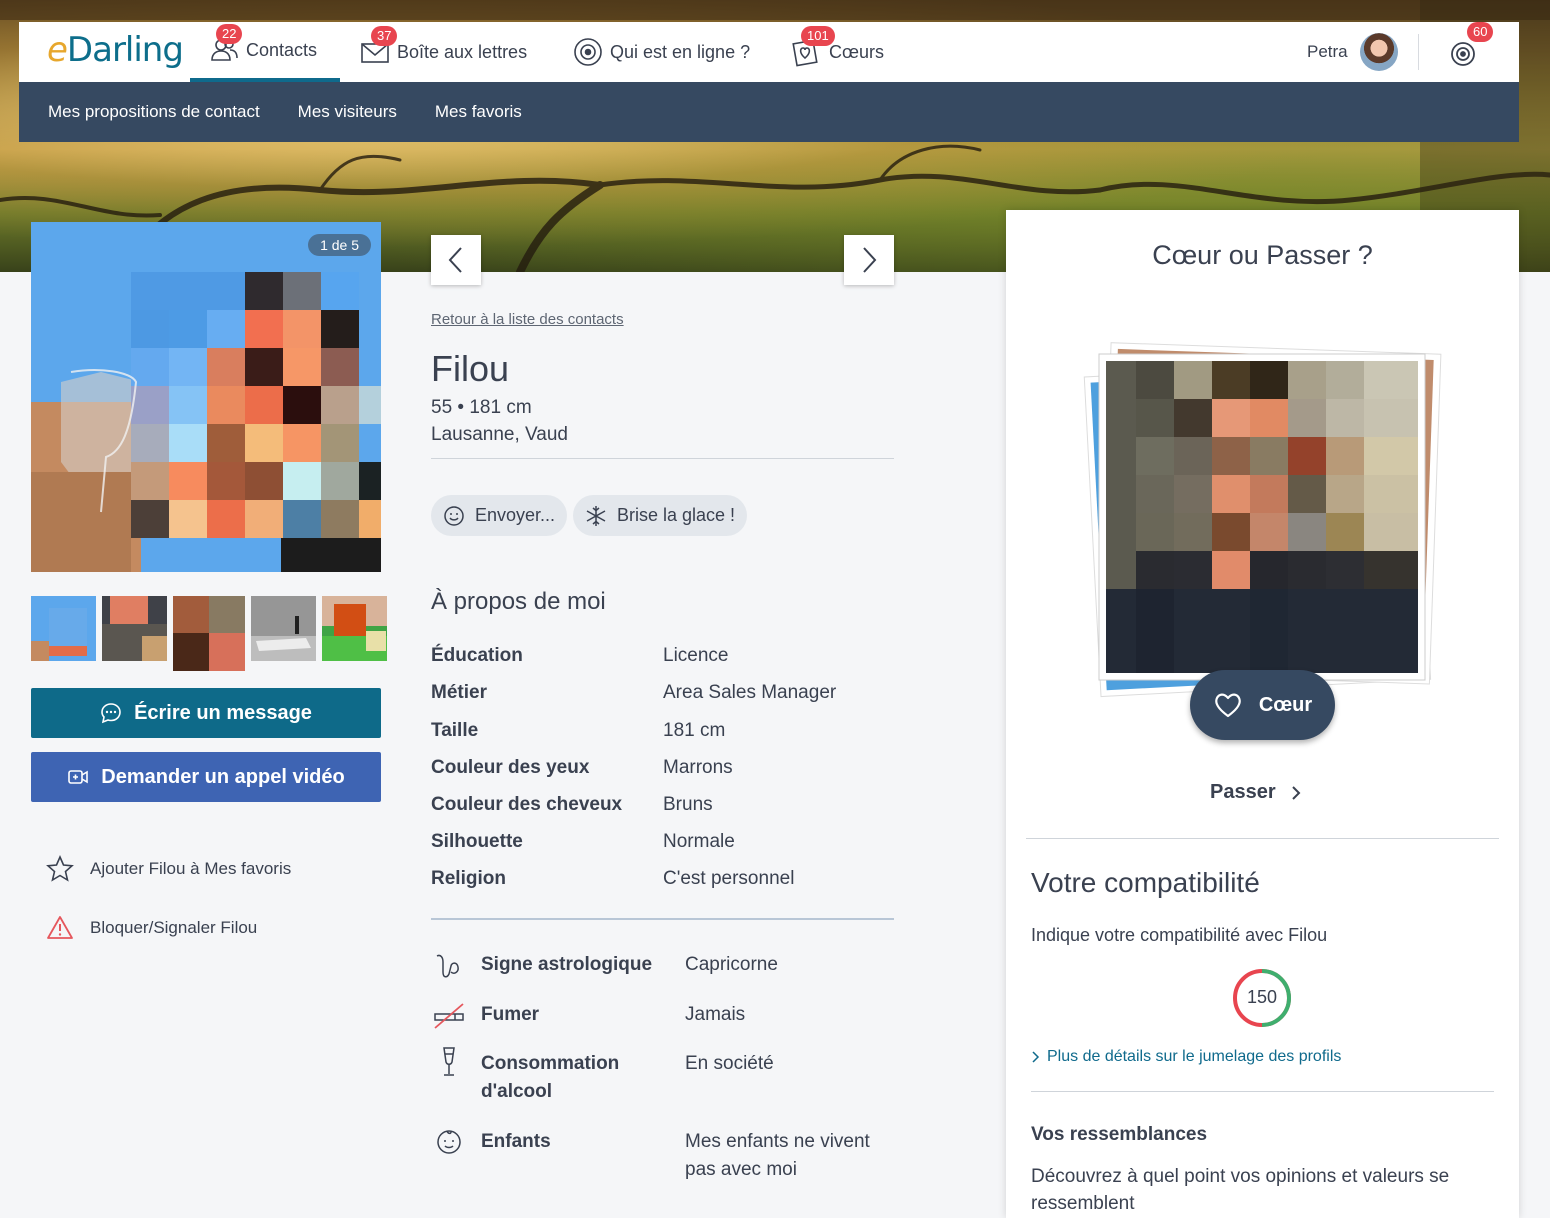  Describe the element at coordinates (661, 52) in the screenshot. I see `nav-online: Qui est en ligne ?` at that location.